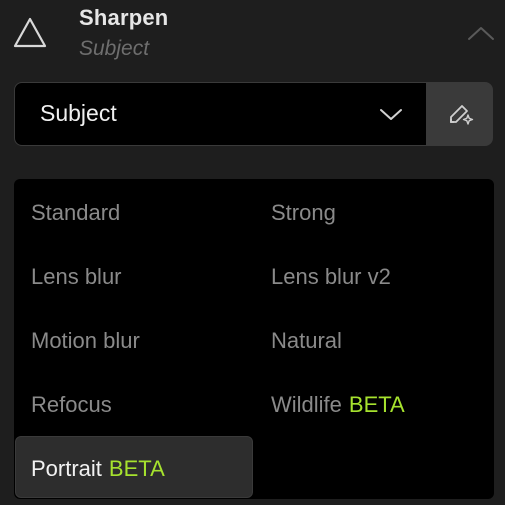 The image size is (505, 505). I want to click on option-label: Lens blur, so click(76, 276).